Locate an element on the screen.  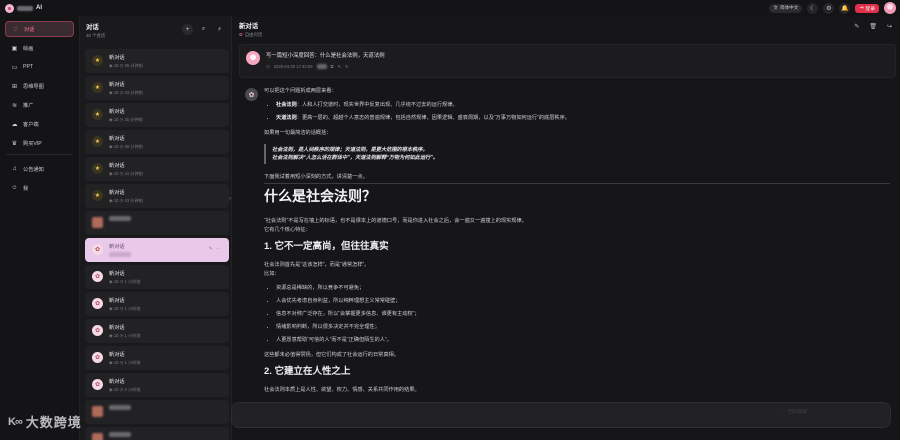
conversation-meta: ◉ 10 ◷ 36 分钟前 is located at coordinates (126, 147).